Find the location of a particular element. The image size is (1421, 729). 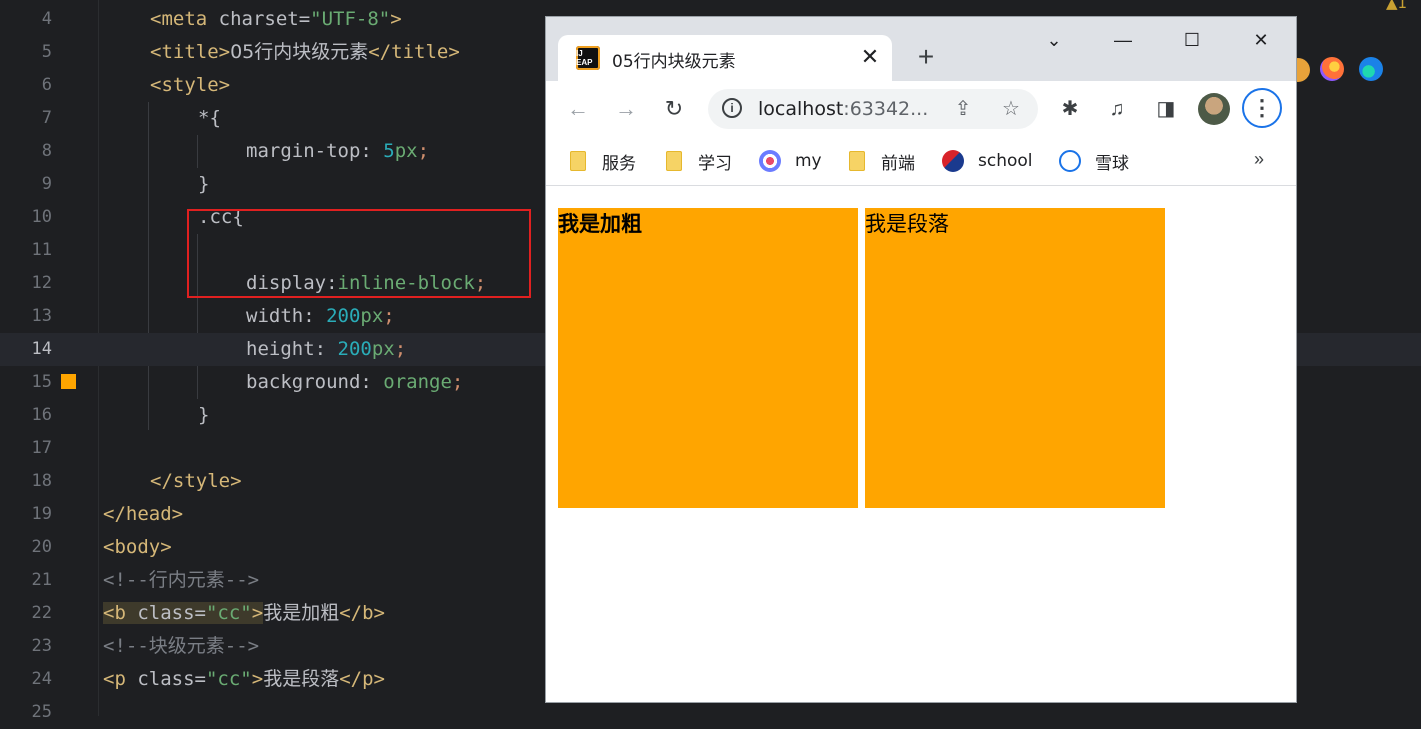

bookmark-item: 服务 is located at coordinates (603, 161).